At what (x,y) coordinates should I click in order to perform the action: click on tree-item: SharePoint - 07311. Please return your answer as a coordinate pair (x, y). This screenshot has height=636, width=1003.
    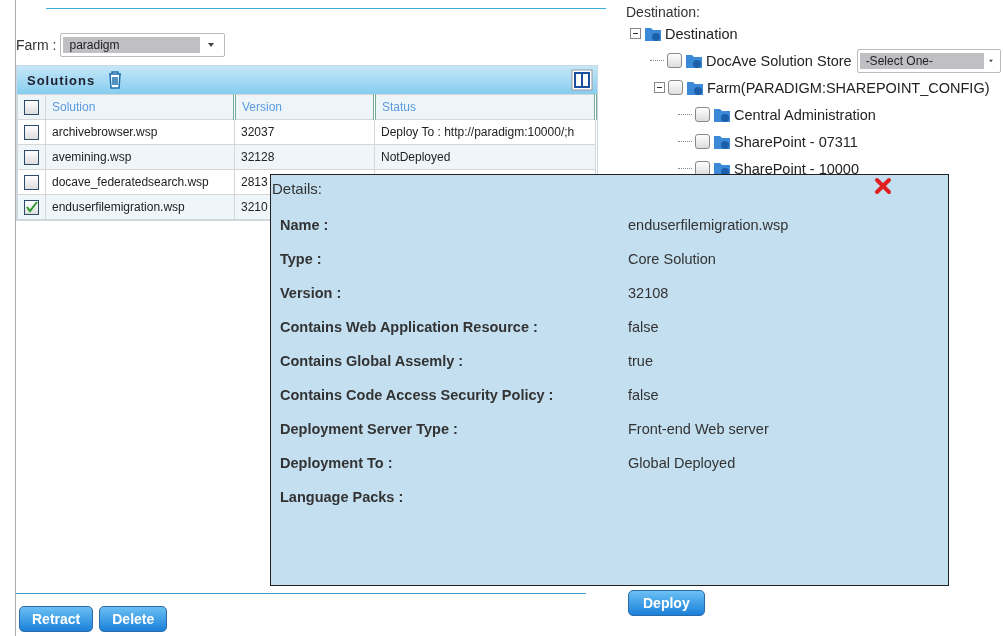
    Looking at the image, I should click on (796, 141).